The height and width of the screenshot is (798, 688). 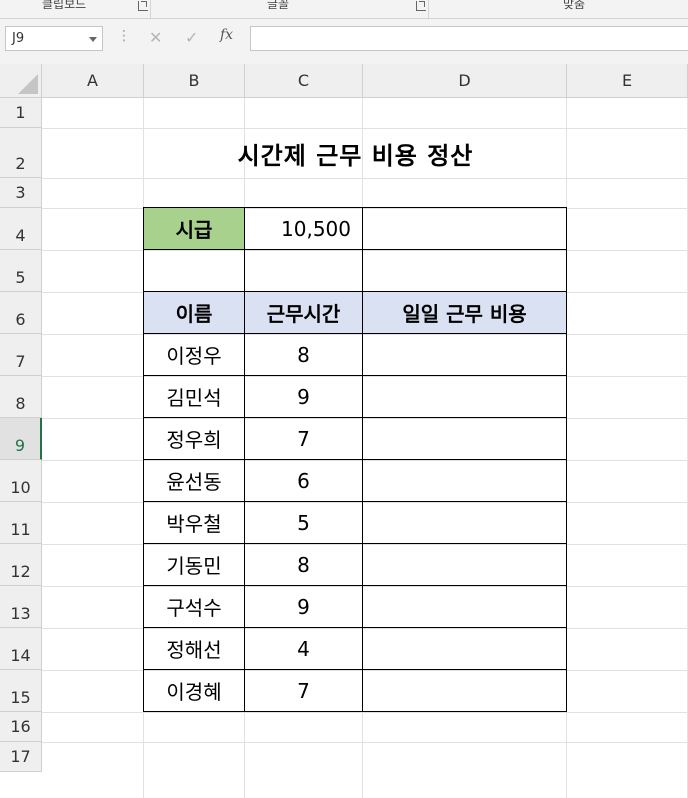 What do you see at coordinates (21, 649) in the screenshot?
I see `row-header-14: 14` at bounding box center [21, 649].